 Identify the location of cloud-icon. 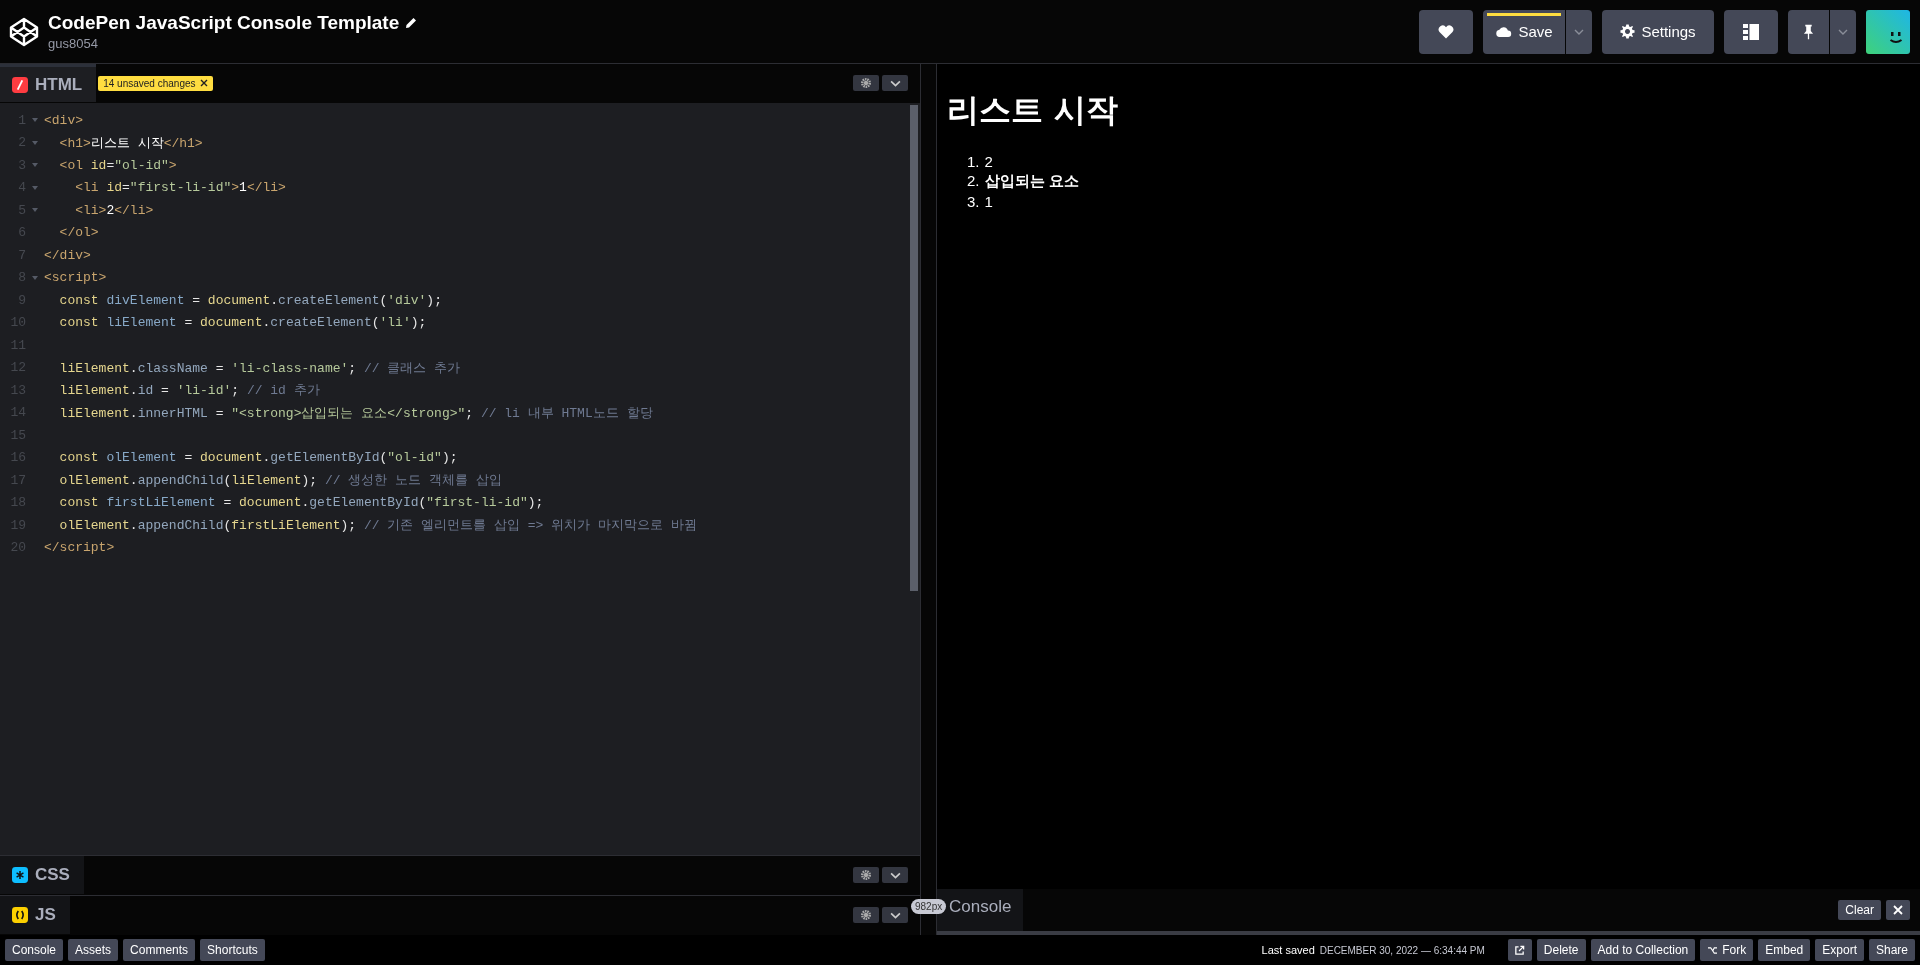
(1504, 31).